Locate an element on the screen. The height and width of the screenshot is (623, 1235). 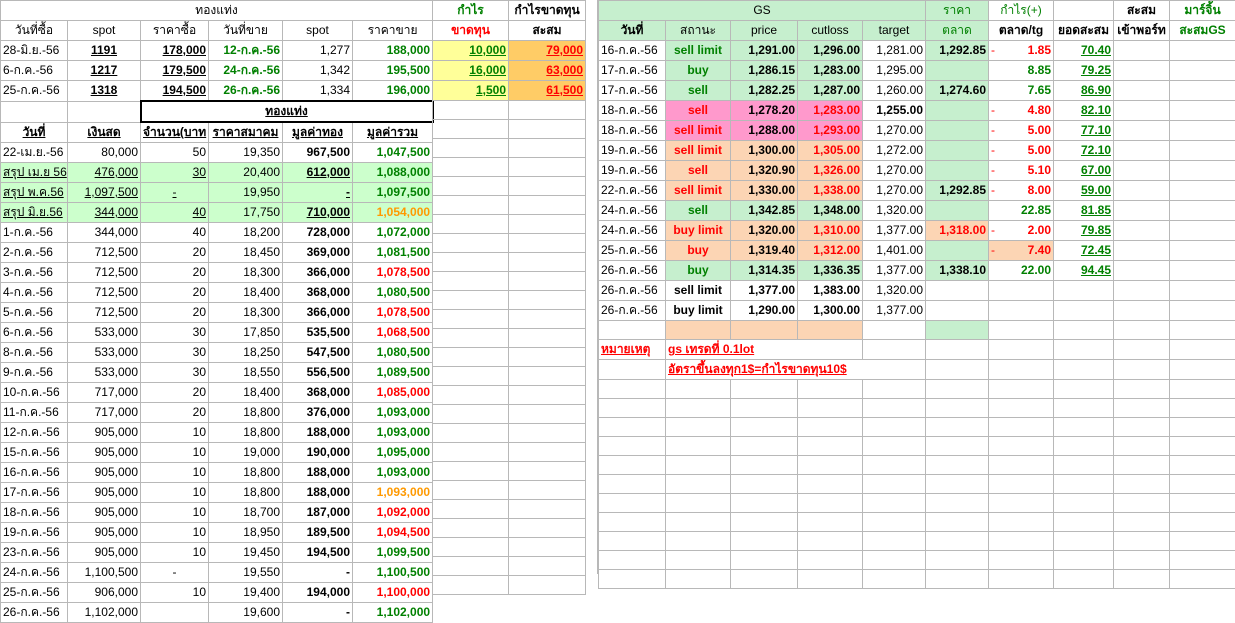
gs-profit: -2.00 is located at coordinates (1021, 231).